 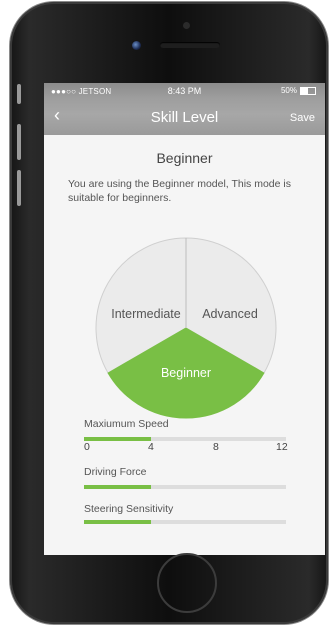 I want to click on page-title: Skill Level, so click(x=184, y=117).